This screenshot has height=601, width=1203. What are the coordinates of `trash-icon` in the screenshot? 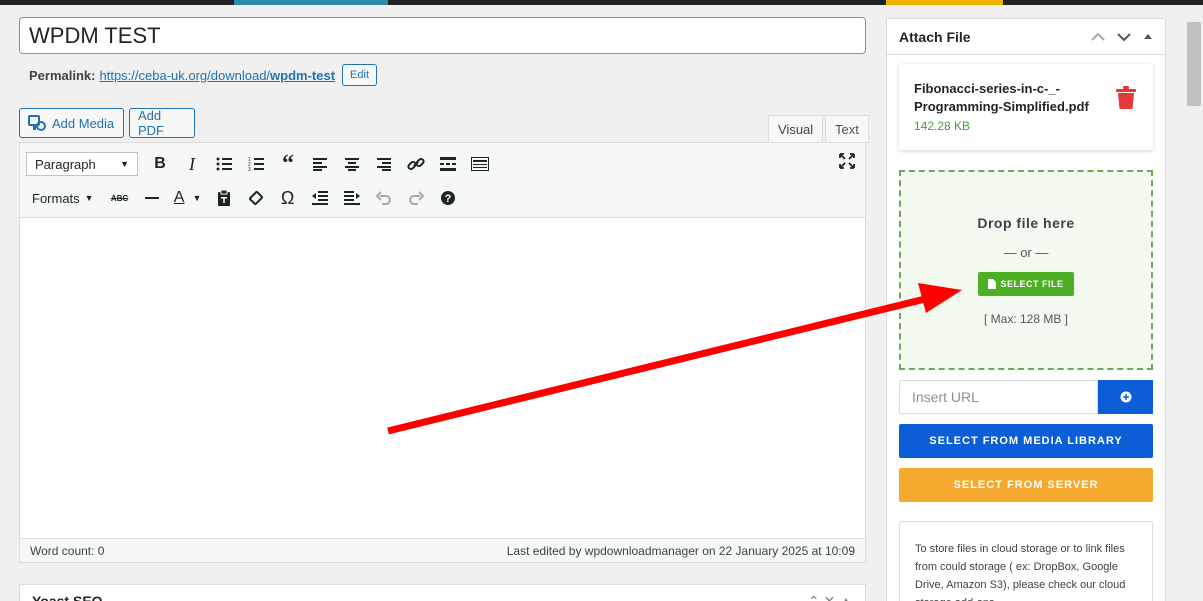 It's located at (1126, 98).